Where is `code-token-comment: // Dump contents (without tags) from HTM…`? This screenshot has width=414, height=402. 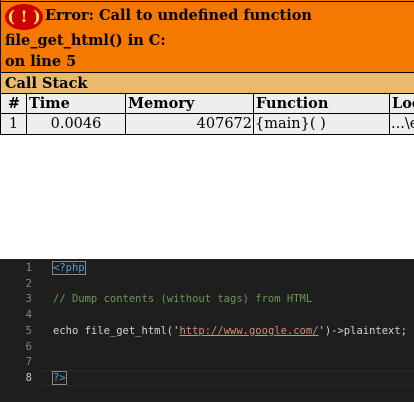 code-token-comment: // Dump contents (without tags) from HTM… is located at coordinates (183, 299).